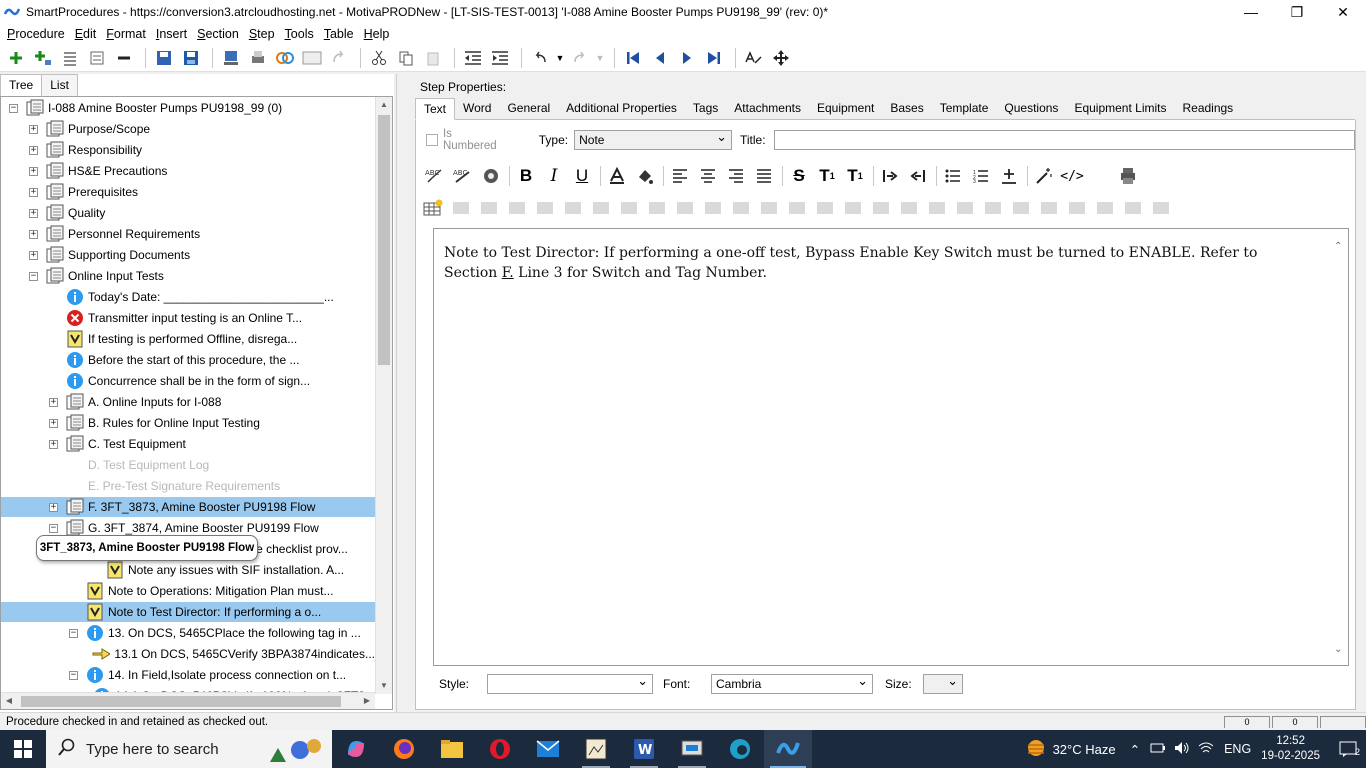  I want to click on tab-attachments: Attachments, so click(767, 109).